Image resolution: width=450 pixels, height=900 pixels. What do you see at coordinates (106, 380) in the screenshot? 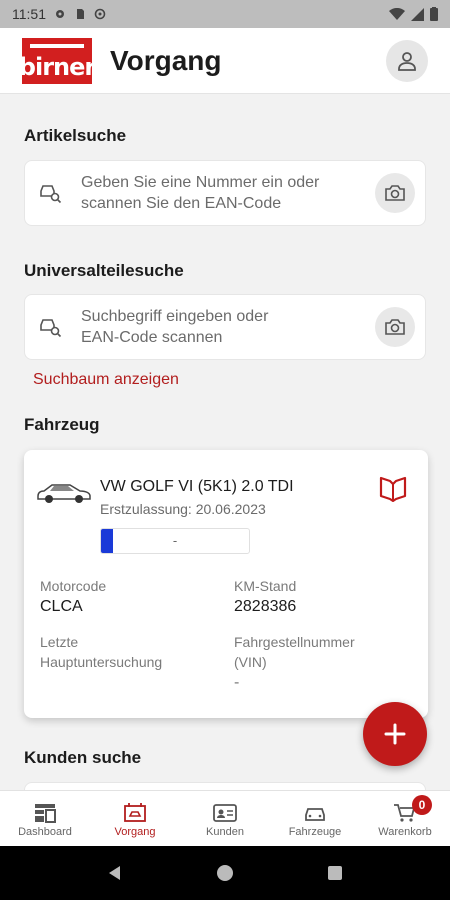
I see `show-search-tree-link: Suchbaum anzeigen` at bounding box center [106, 380].